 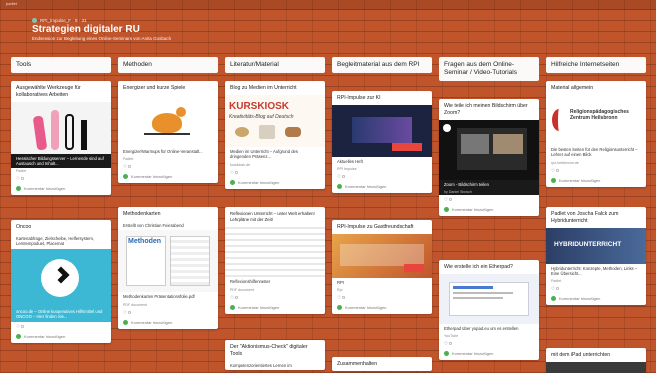 I want to click on card-caption: Aktuelles Heft, so click(x=350, y=161).